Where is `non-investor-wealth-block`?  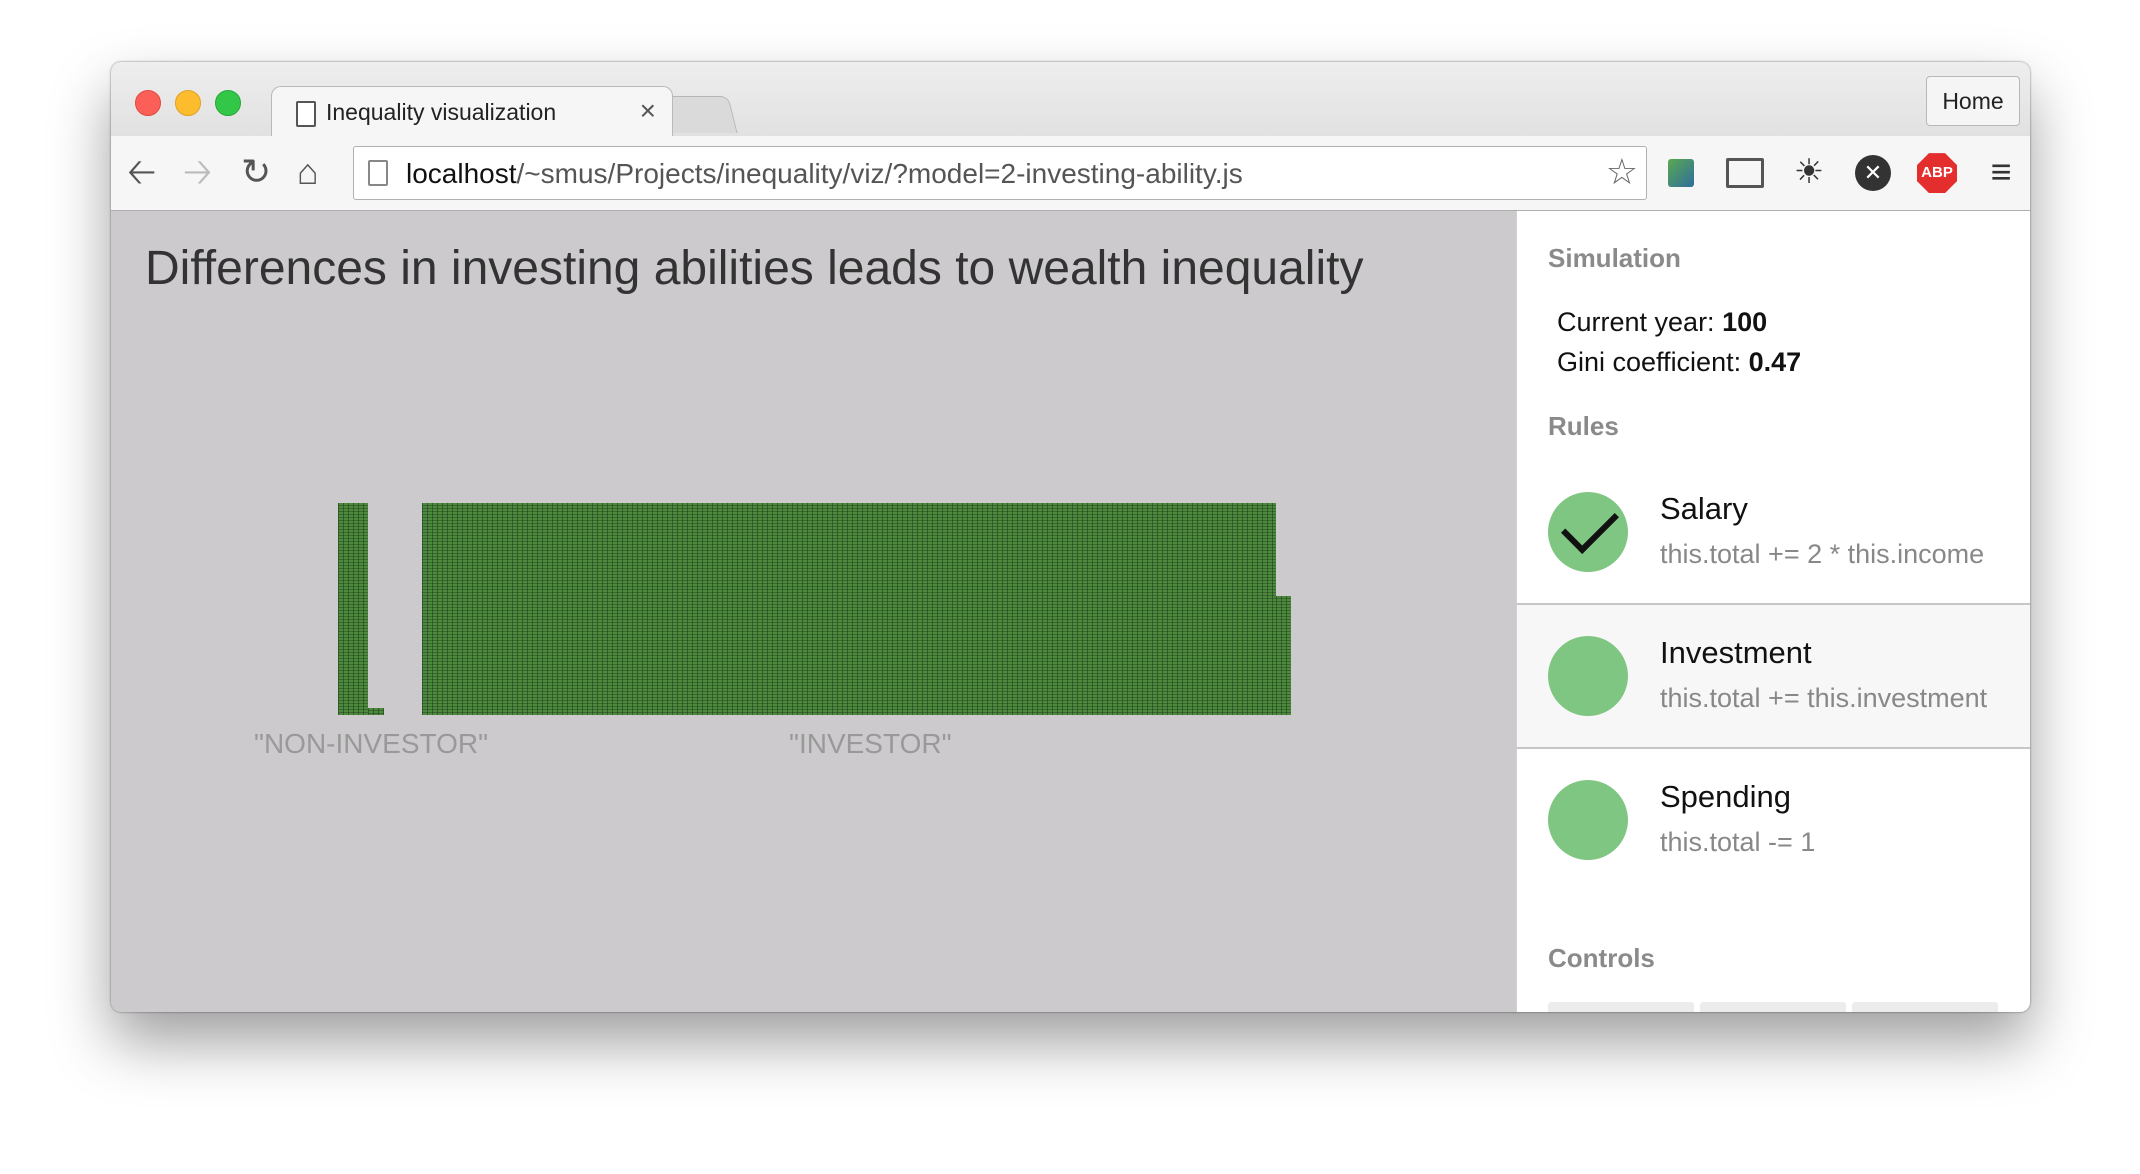 non-investor-wealth-block is located at coordinates (353, 609).